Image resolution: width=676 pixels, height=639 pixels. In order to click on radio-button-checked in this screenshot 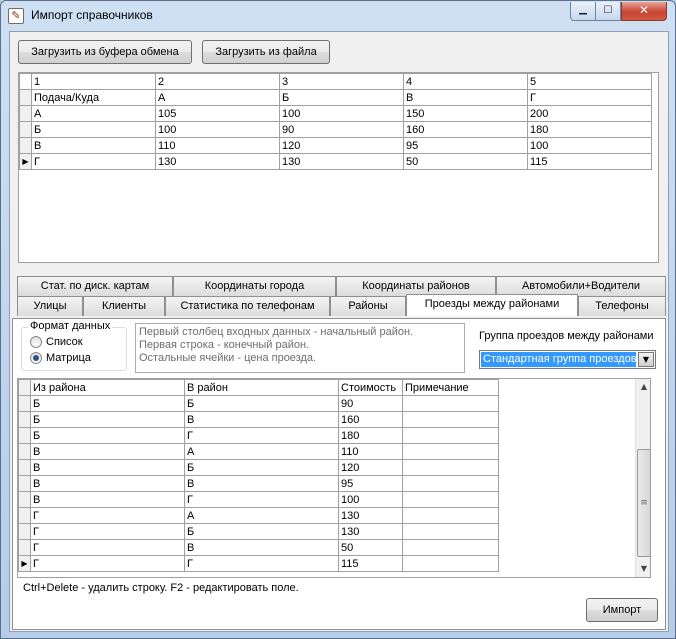, I will do `click(36, 358)`.